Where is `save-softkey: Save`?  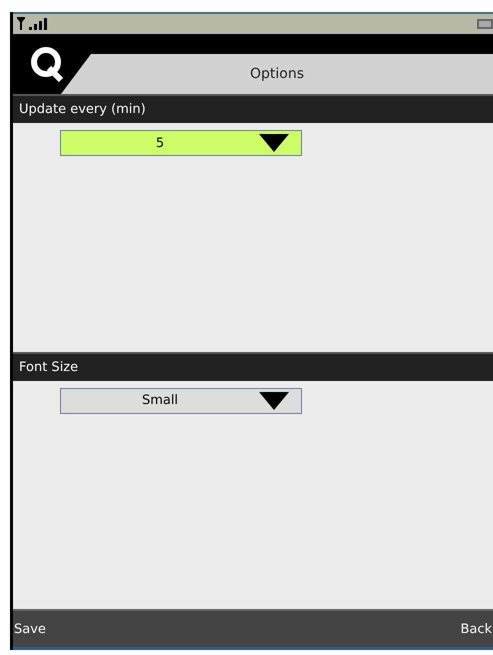
save-softkey: Save is located at coordinates (30, 629).